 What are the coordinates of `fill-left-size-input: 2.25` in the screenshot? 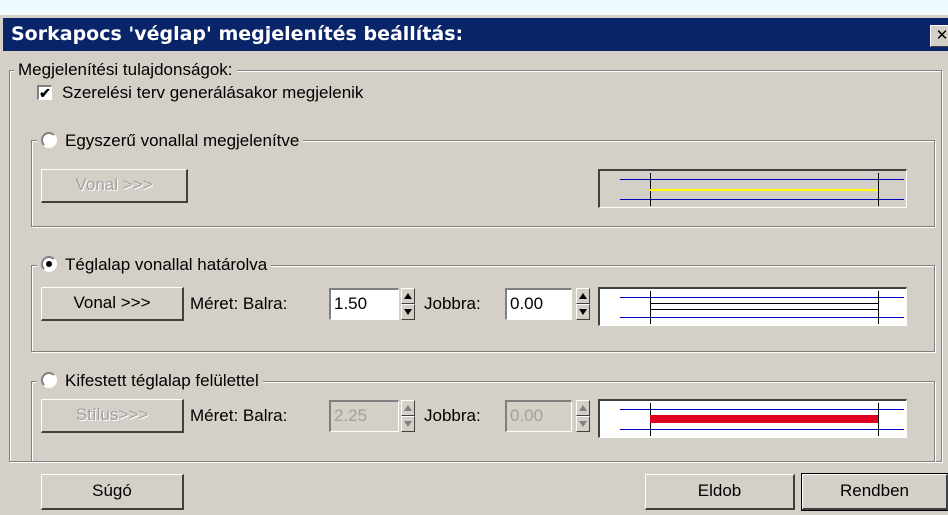 It's located at (364, 416).